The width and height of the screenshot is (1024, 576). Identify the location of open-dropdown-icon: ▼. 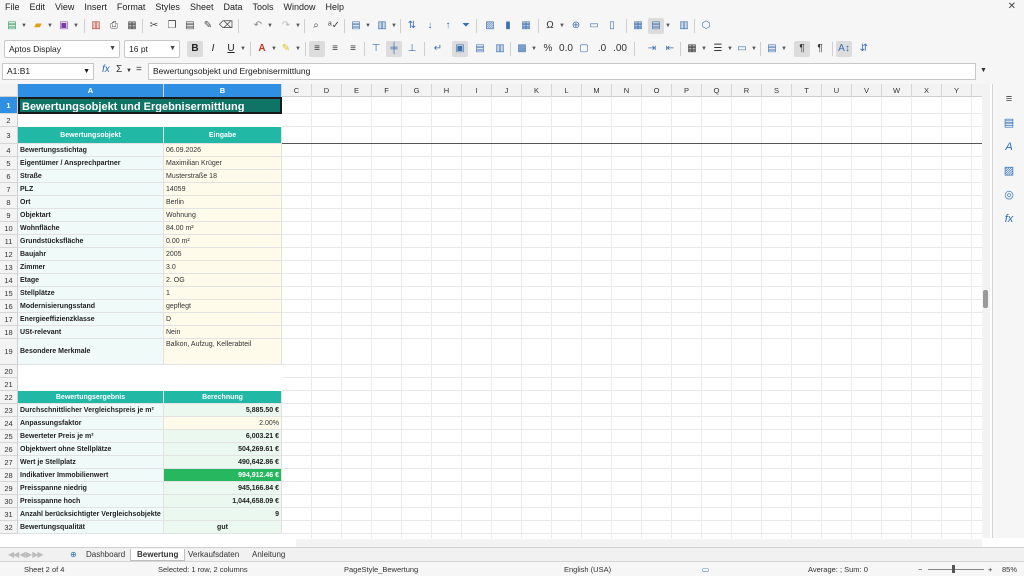
(50, 26).